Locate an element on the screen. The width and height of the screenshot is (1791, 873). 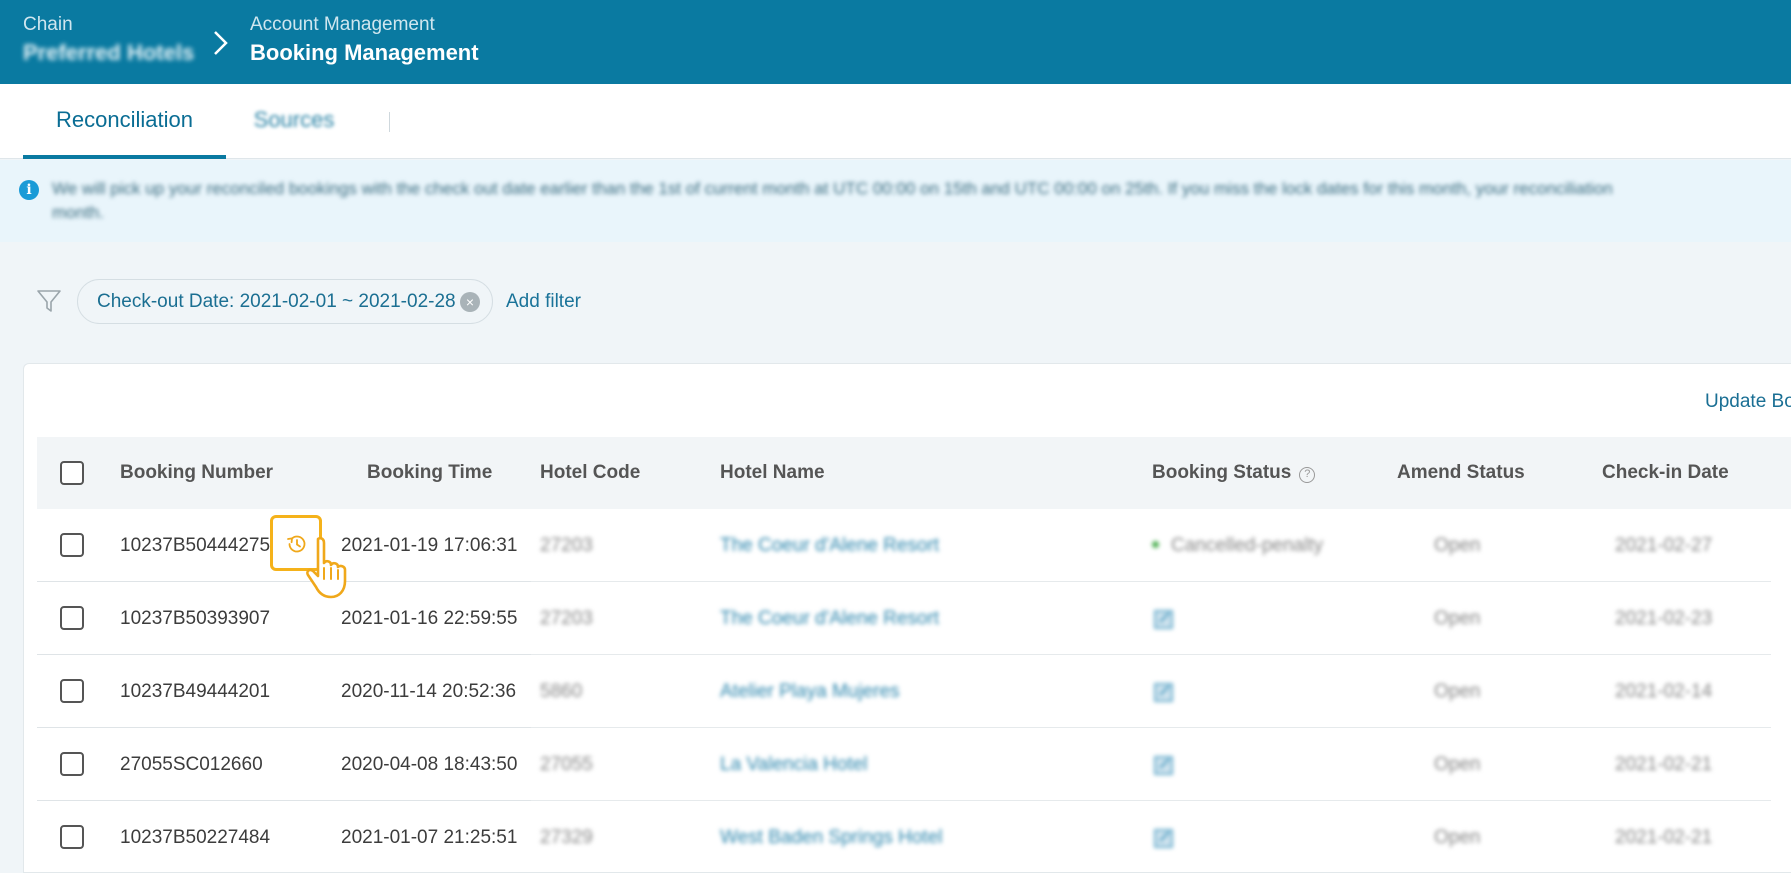
hotel-name-link: Atelier Playa Mujeres is located at coordinates (810, 691).